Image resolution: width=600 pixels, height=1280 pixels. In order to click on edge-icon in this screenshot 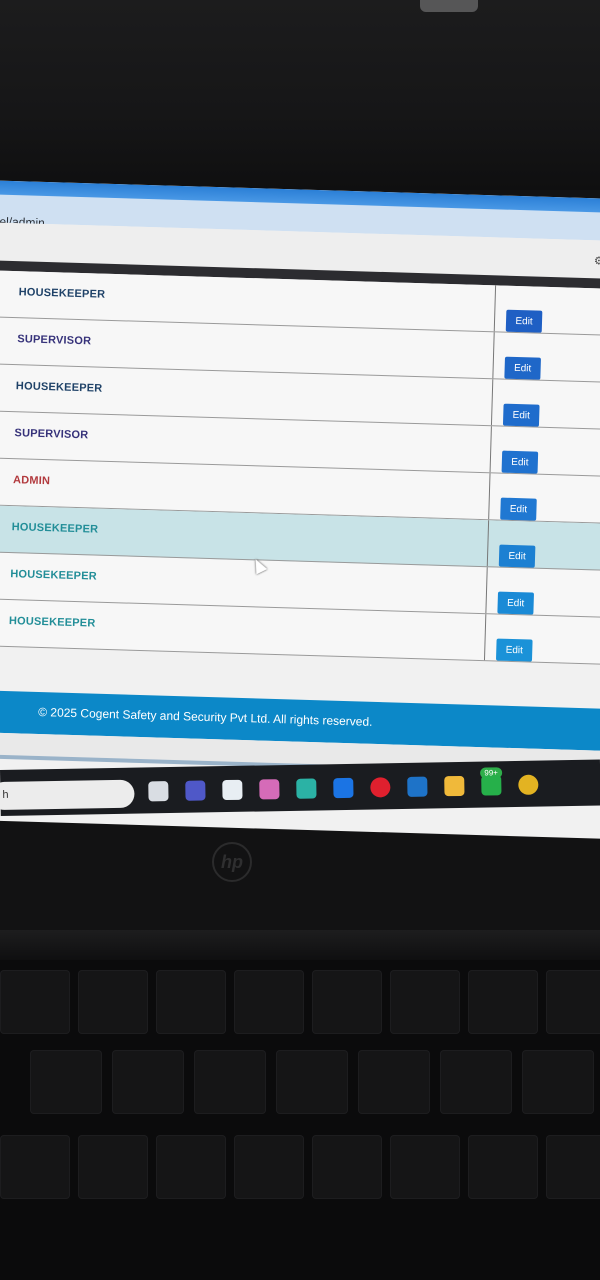, I will do `click(306, 788)`.